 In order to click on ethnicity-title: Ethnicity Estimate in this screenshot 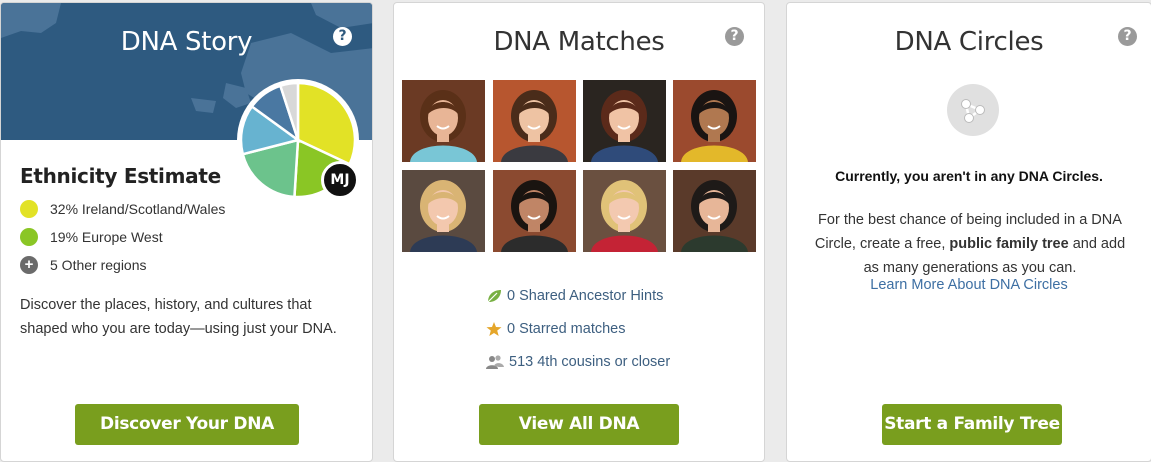, I will do `click(120, 176)`.